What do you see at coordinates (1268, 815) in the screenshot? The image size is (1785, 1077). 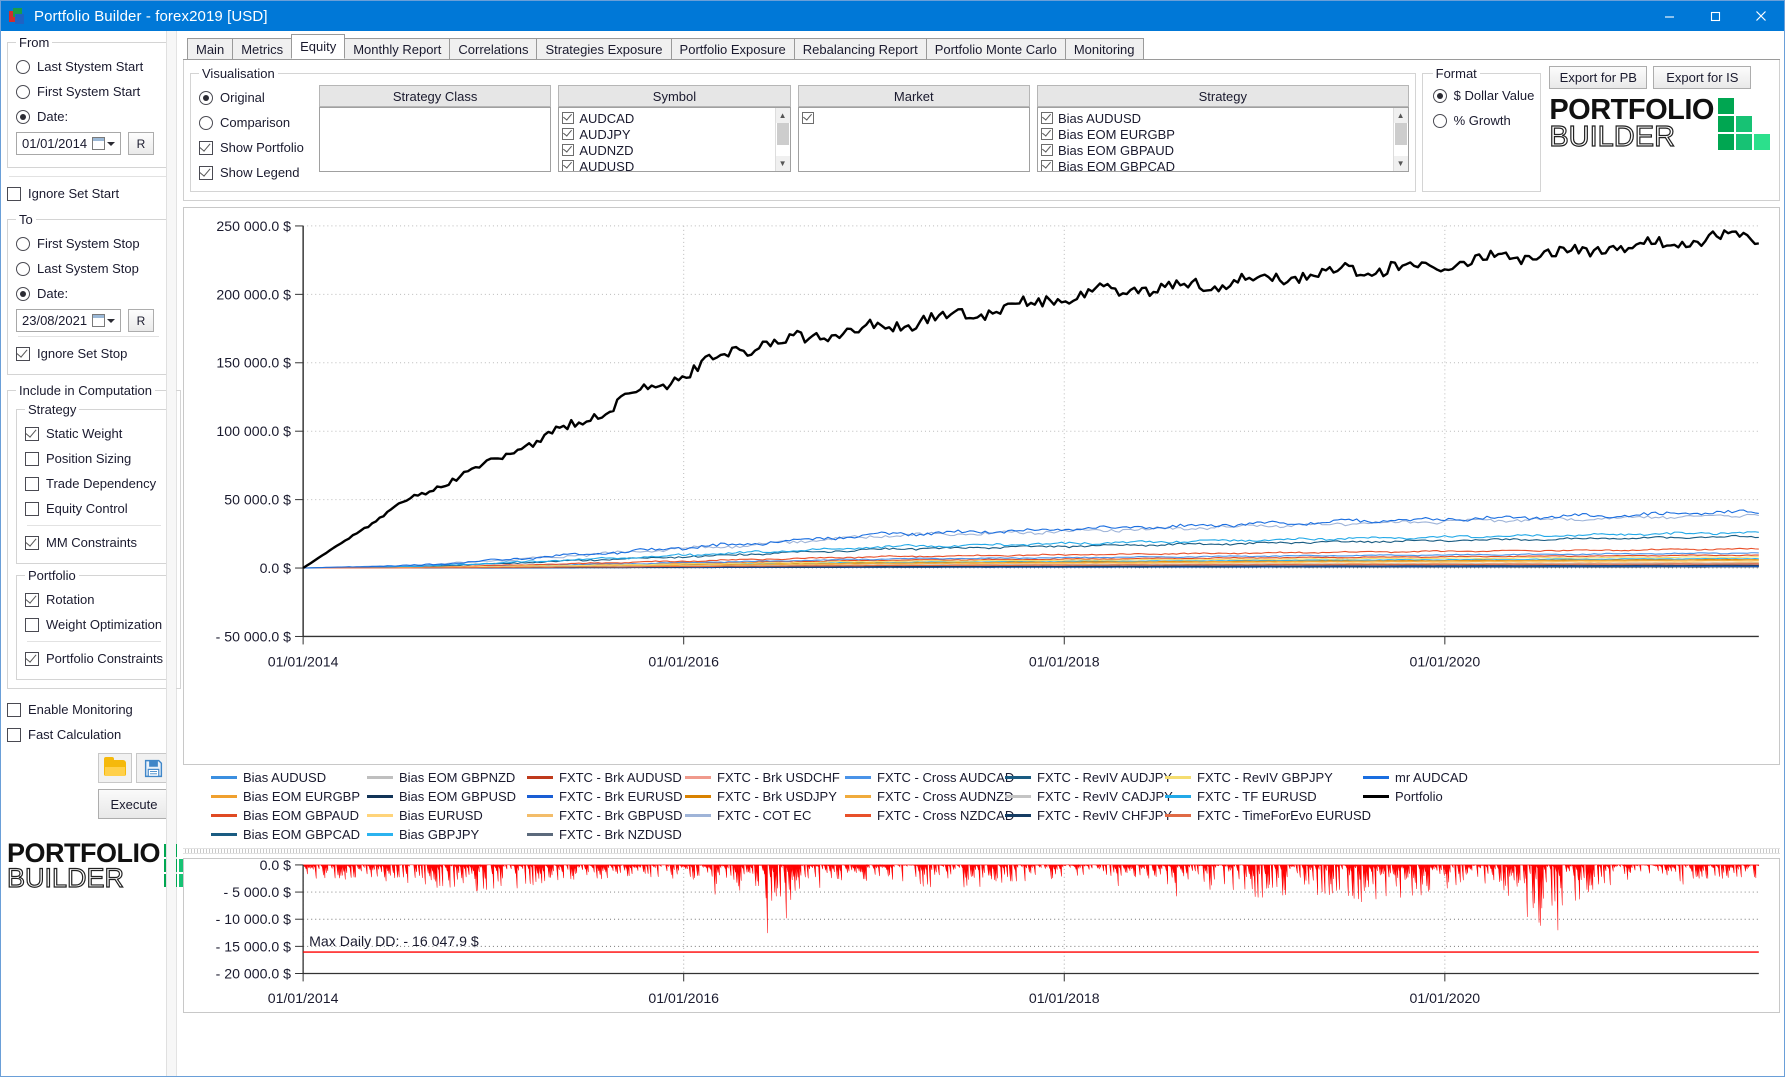 I see `legend-item: FXTC - TimeForEvo EURUSD` at bounding box center [1268, 815].